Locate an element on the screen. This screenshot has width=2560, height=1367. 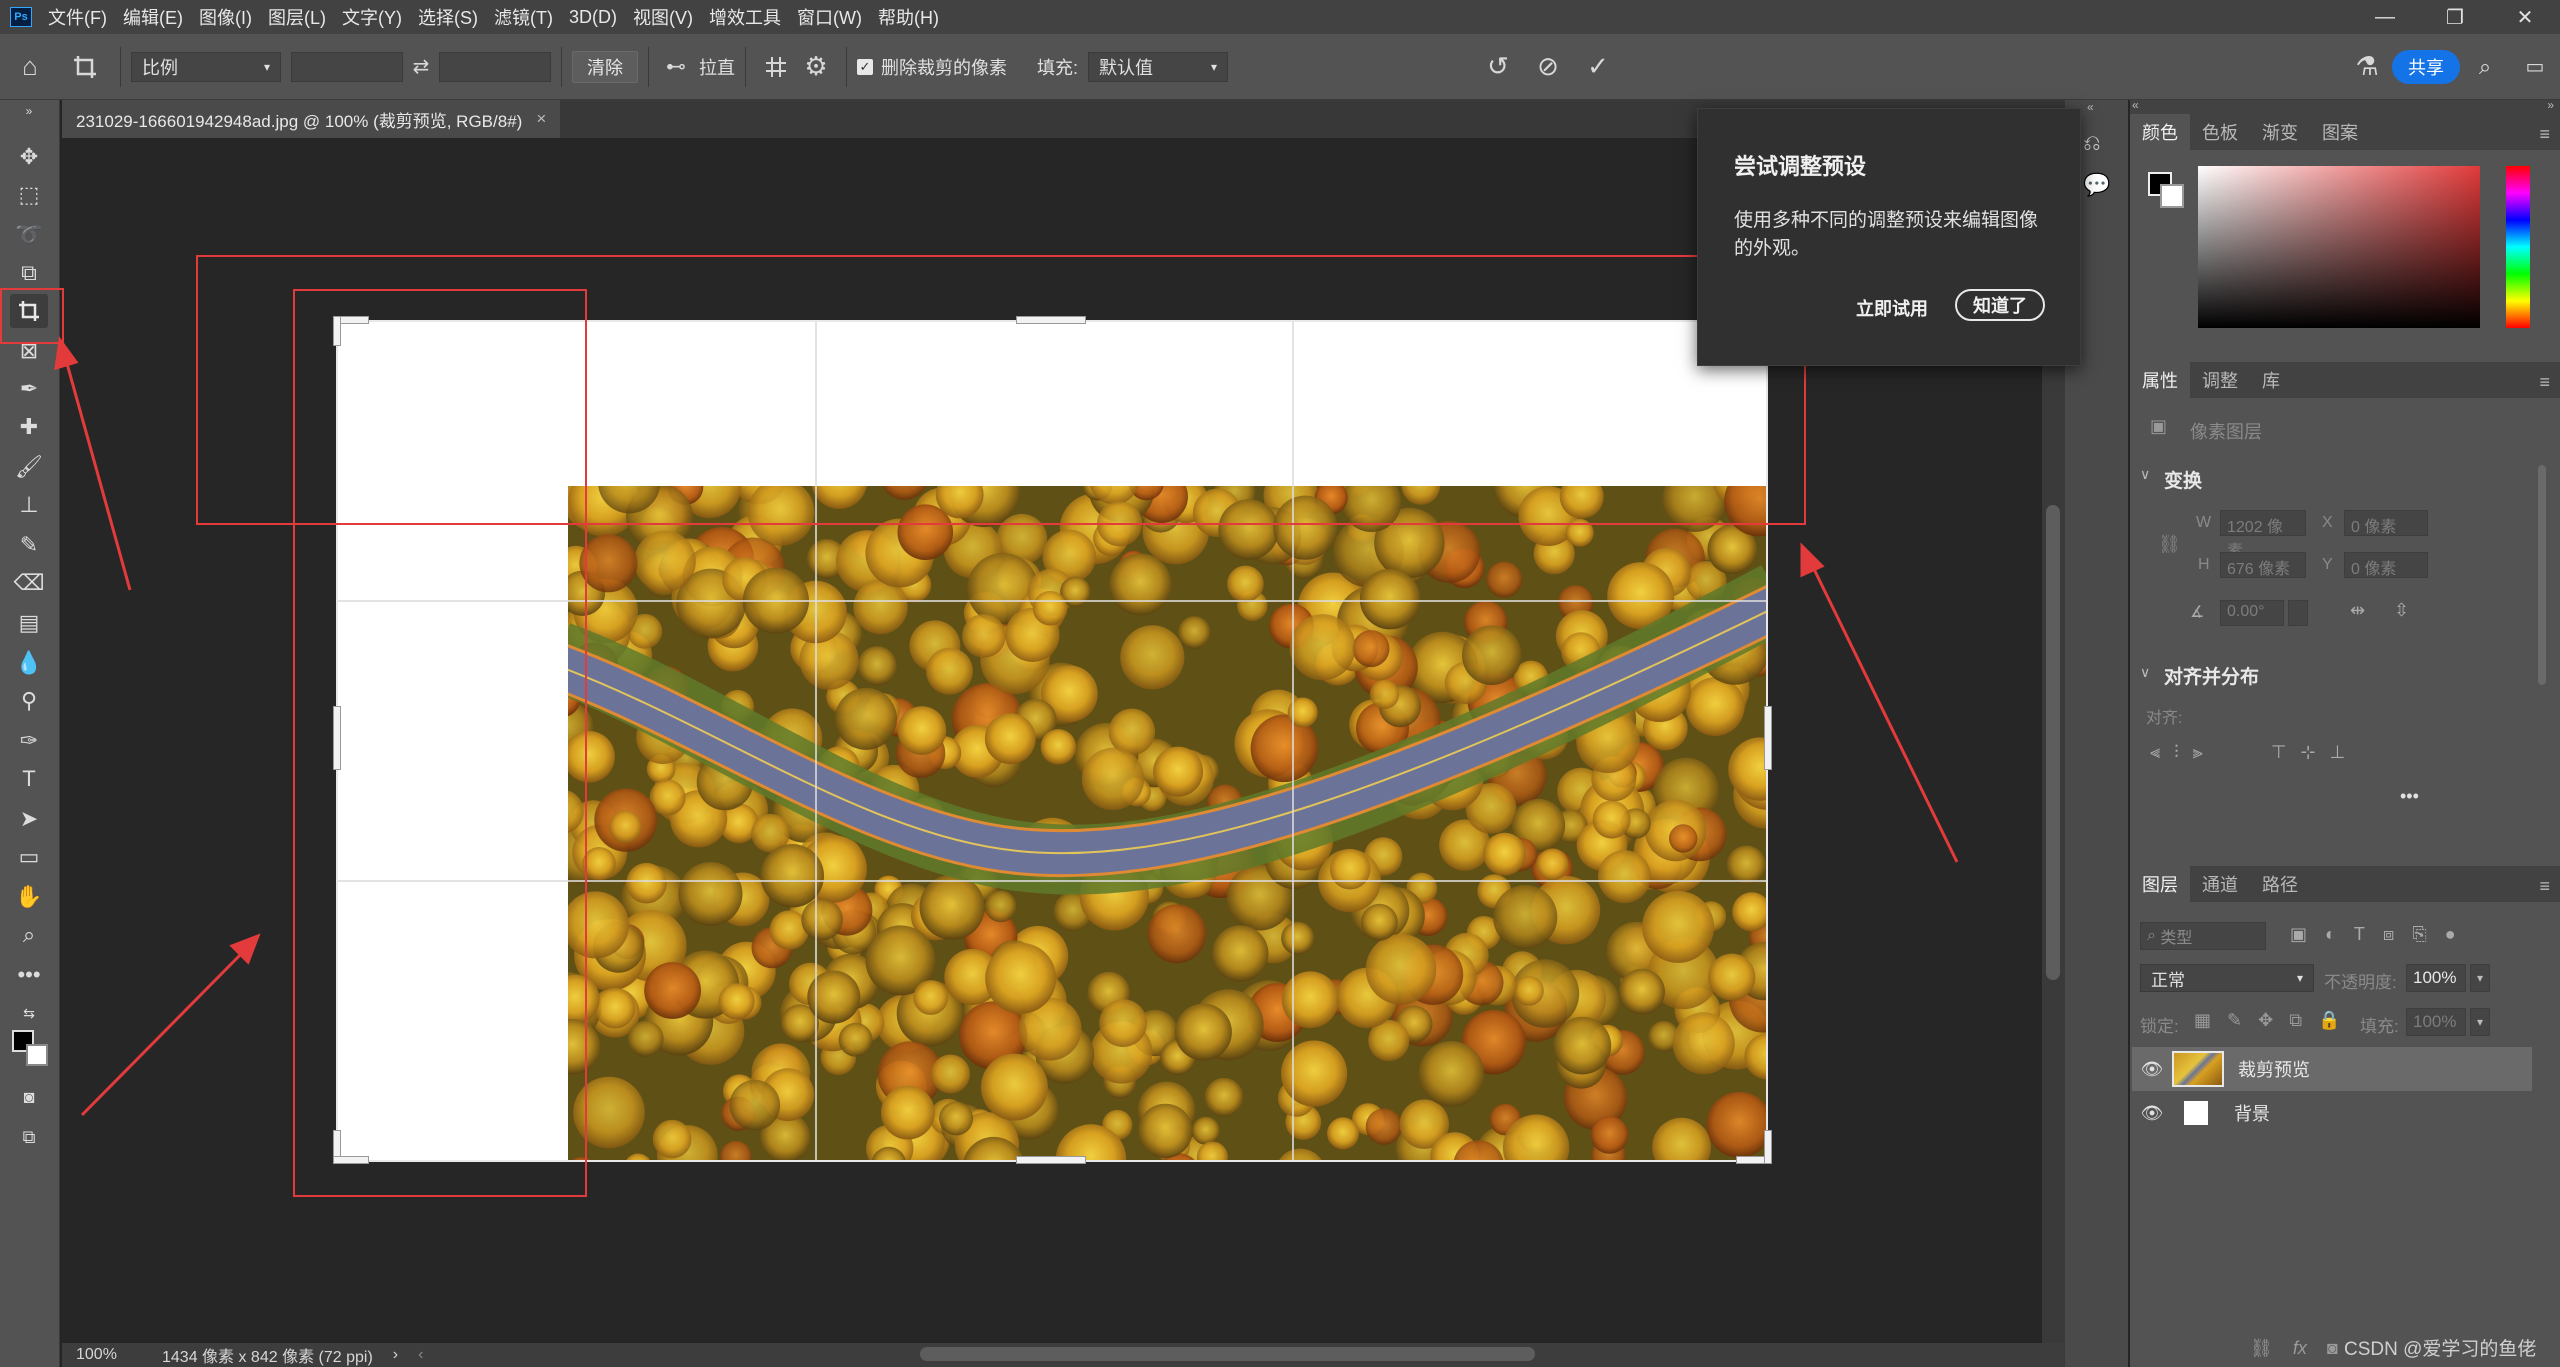
layer-row-crop-preview: 👁 裁剪预览 is located at coordinates (2332, 1069).